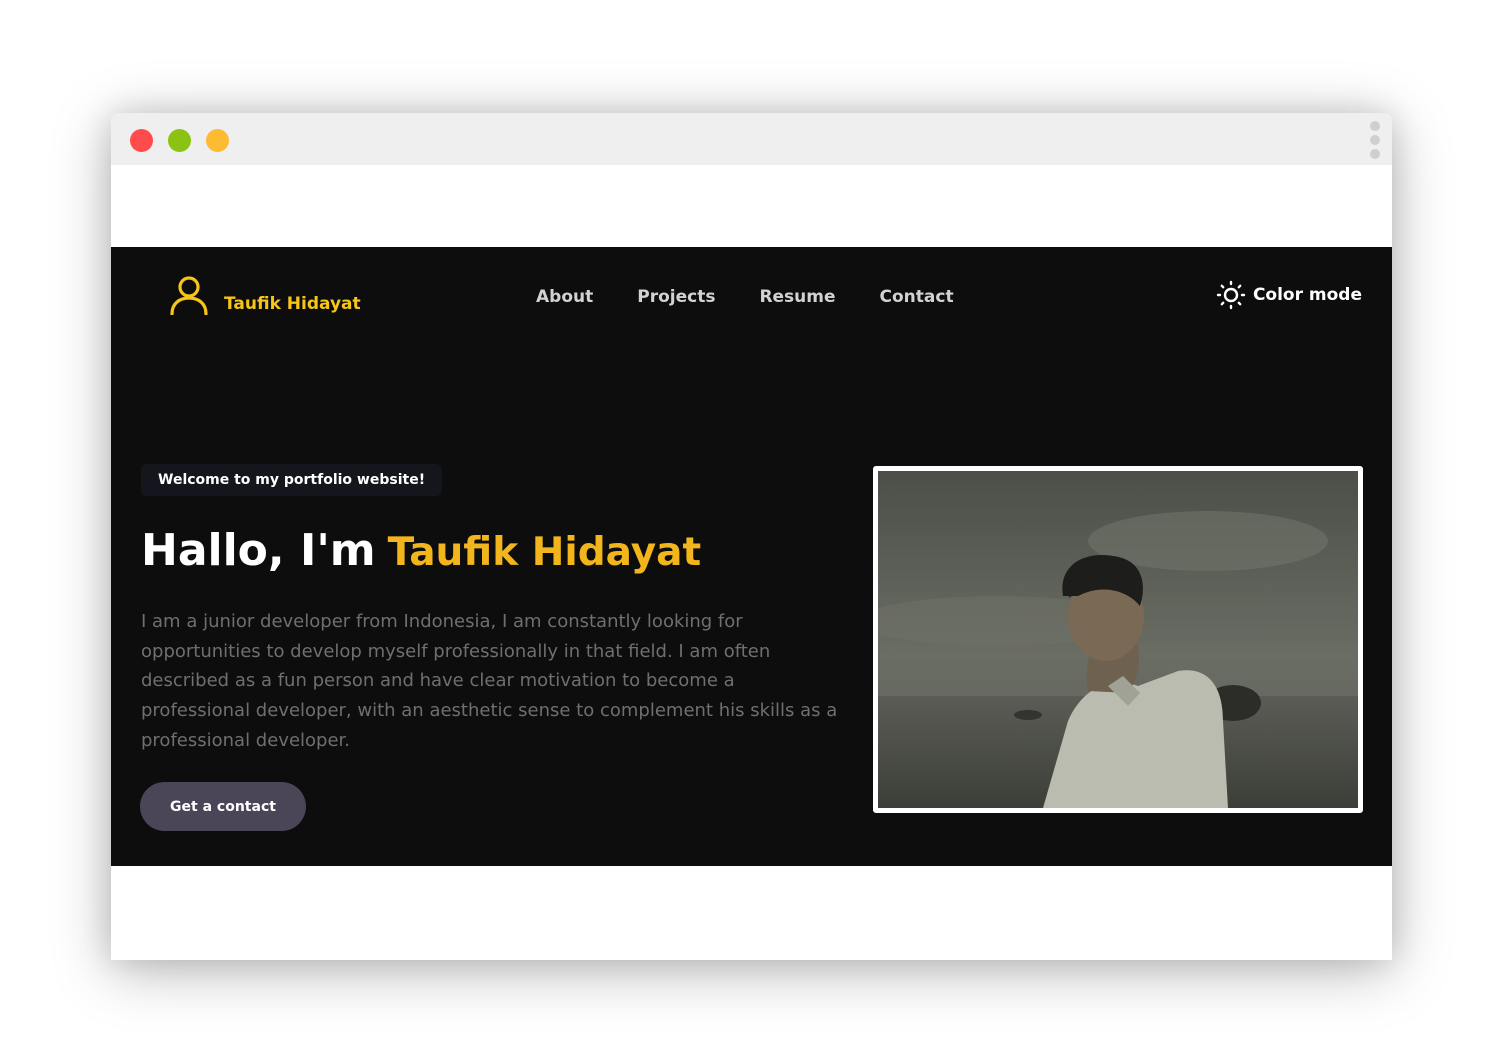  Describe the element at coordinates (189, 295) in the screenshot. I see `user-icon` at that location.